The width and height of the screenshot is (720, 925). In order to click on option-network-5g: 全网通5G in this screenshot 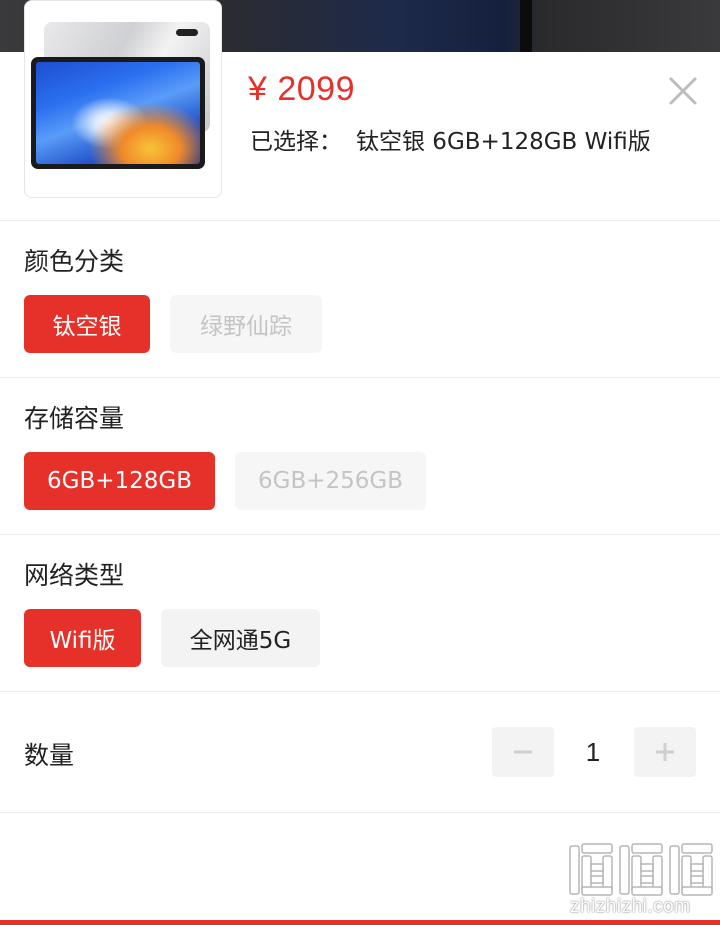, I will do `click(240, 638)`.